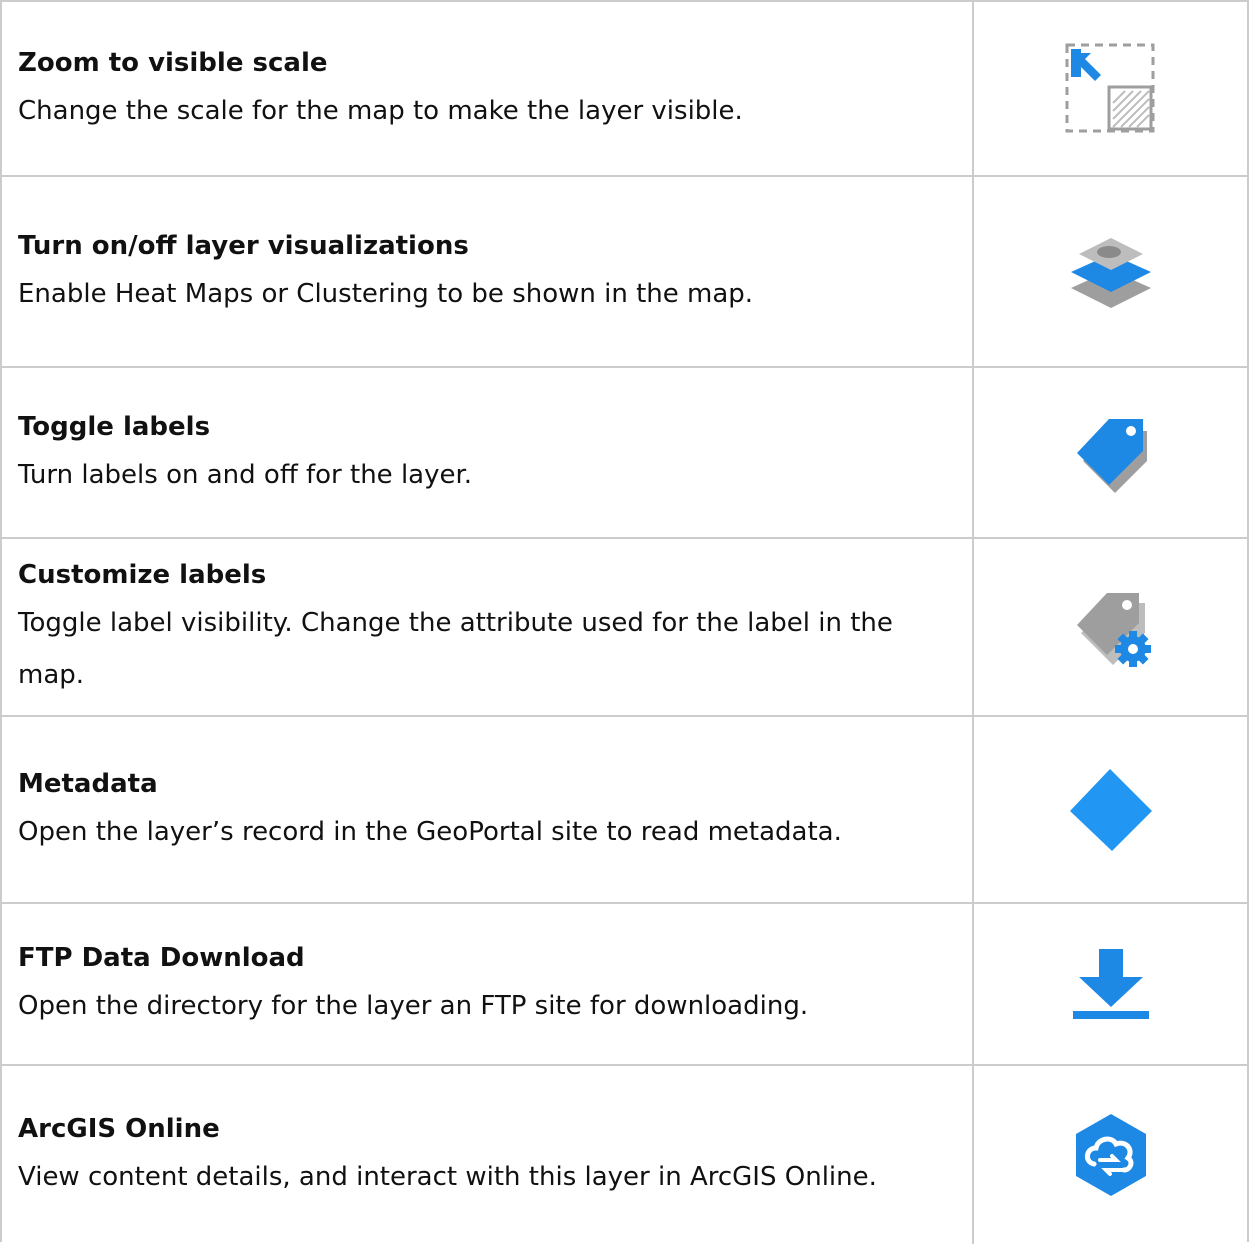 The width and height of the screenshot is (1249, 1244). I want to click on label-tag-icon, so click(1111, 453).